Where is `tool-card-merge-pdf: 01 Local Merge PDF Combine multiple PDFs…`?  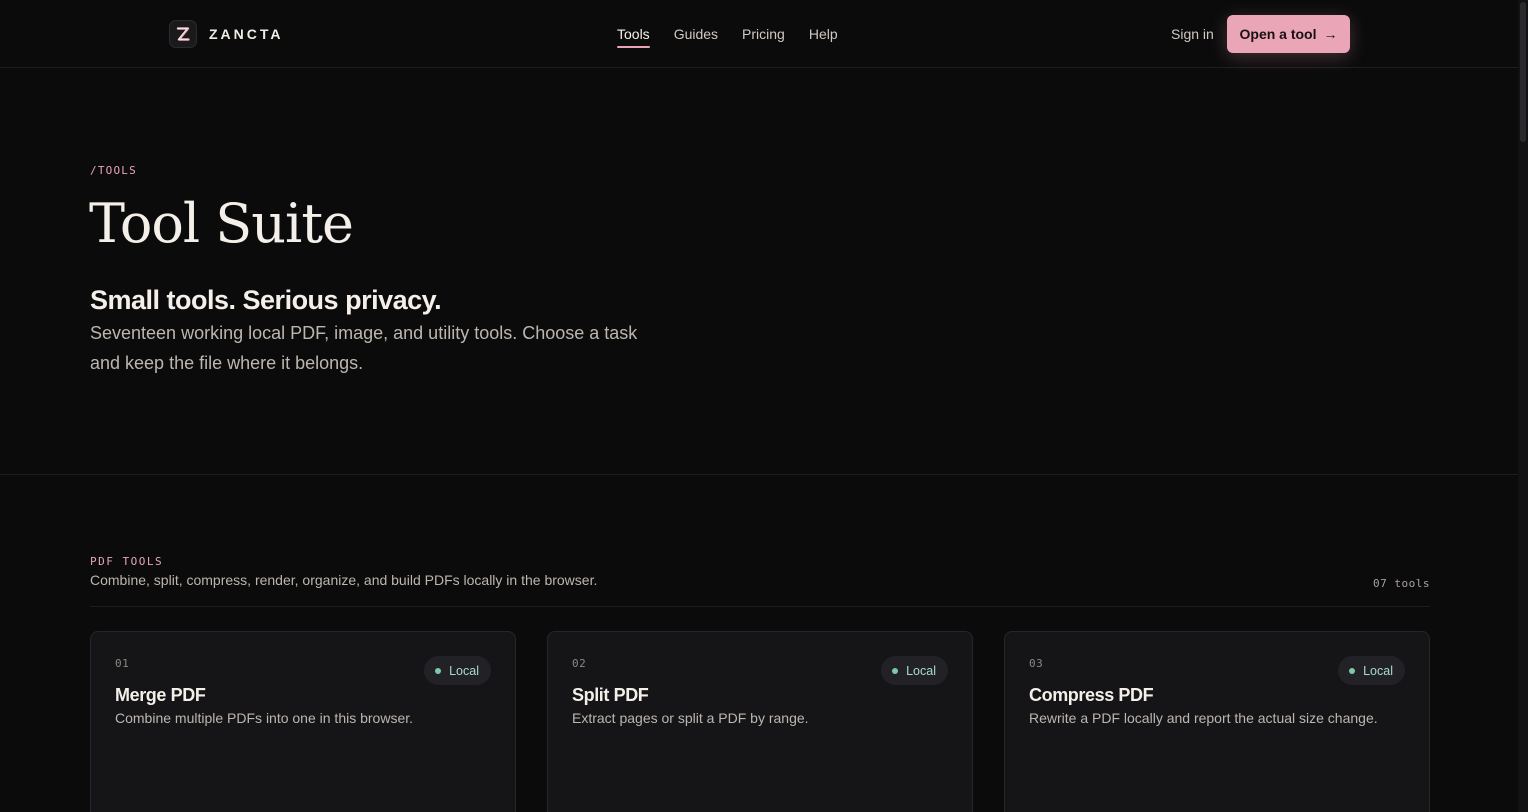 tool-card-merge-pdf: 01 Local Merge PDF Combine multiple PDFs… is located at coordinates (303, 721).